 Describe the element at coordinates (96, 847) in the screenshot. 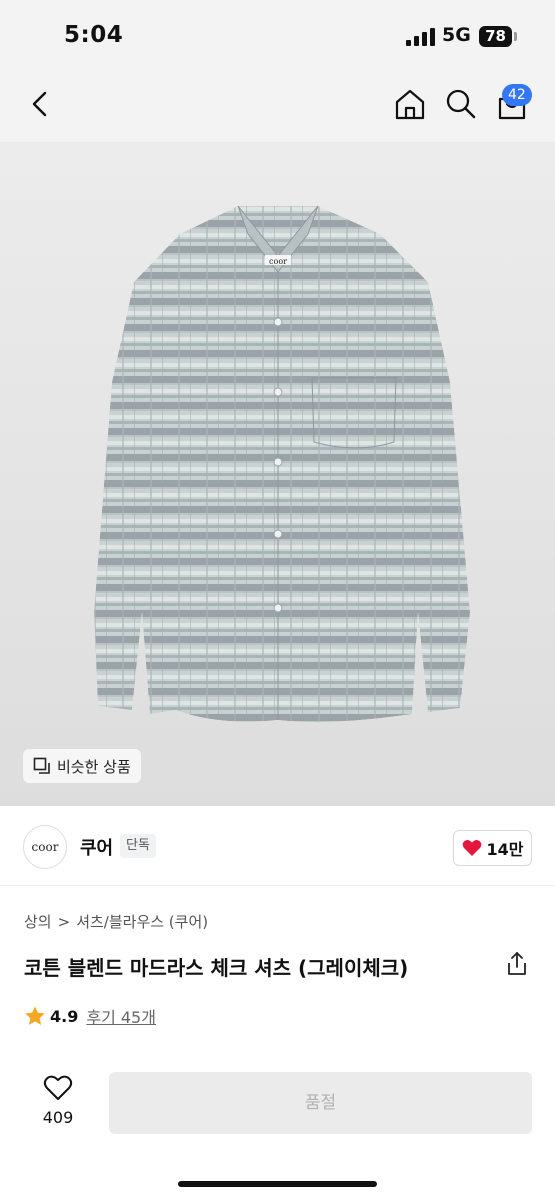

I see `brand-name: 쿠어` at that location.